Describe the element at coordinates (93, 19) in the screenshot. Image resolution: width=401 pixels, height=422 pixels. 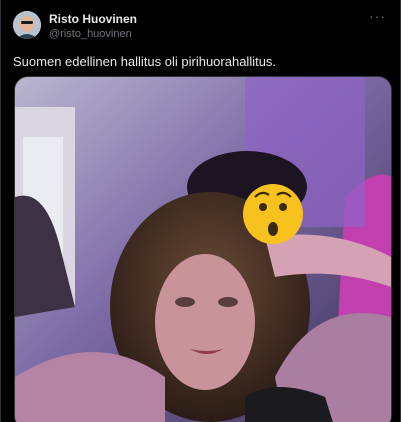
I see `author-name: Risto Huovinen` at that location.